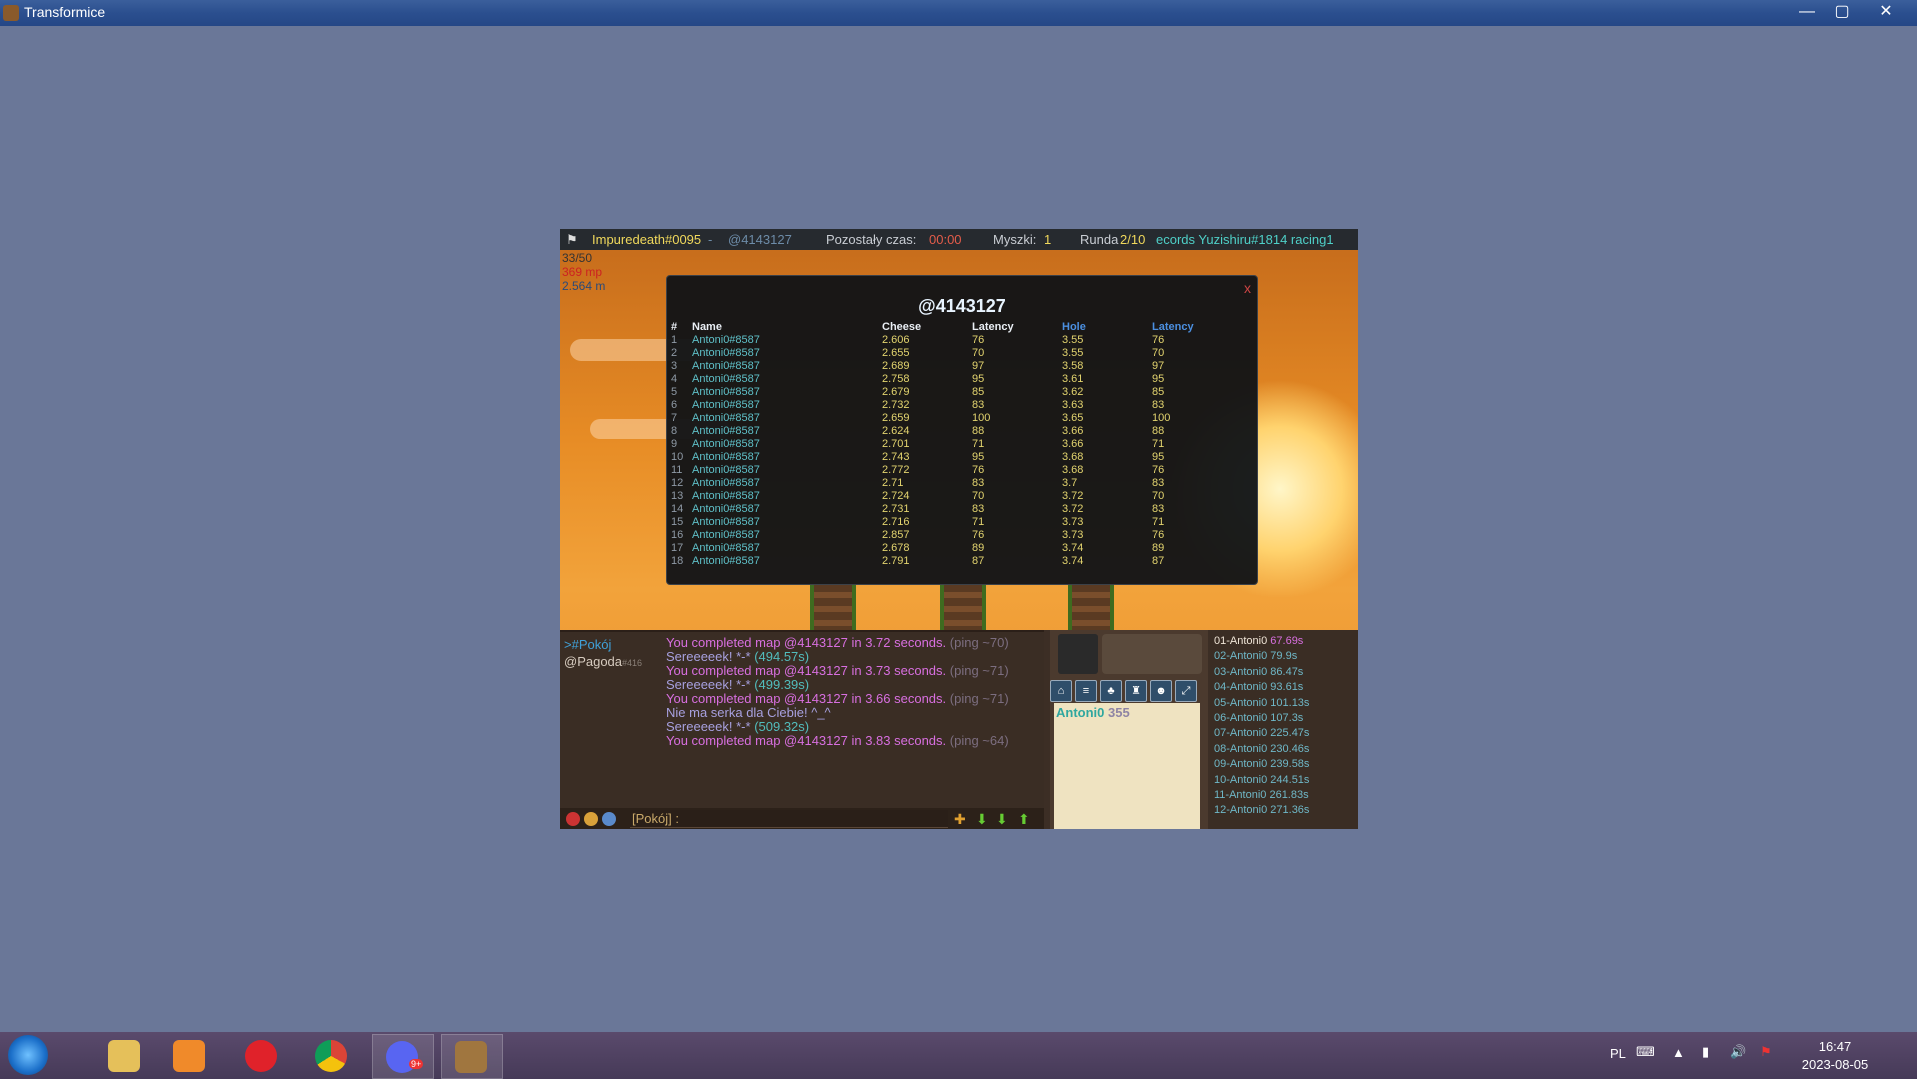 This screenshot has height=1079, width=1917. I want to click on emote-palette, so click(1152, 654).